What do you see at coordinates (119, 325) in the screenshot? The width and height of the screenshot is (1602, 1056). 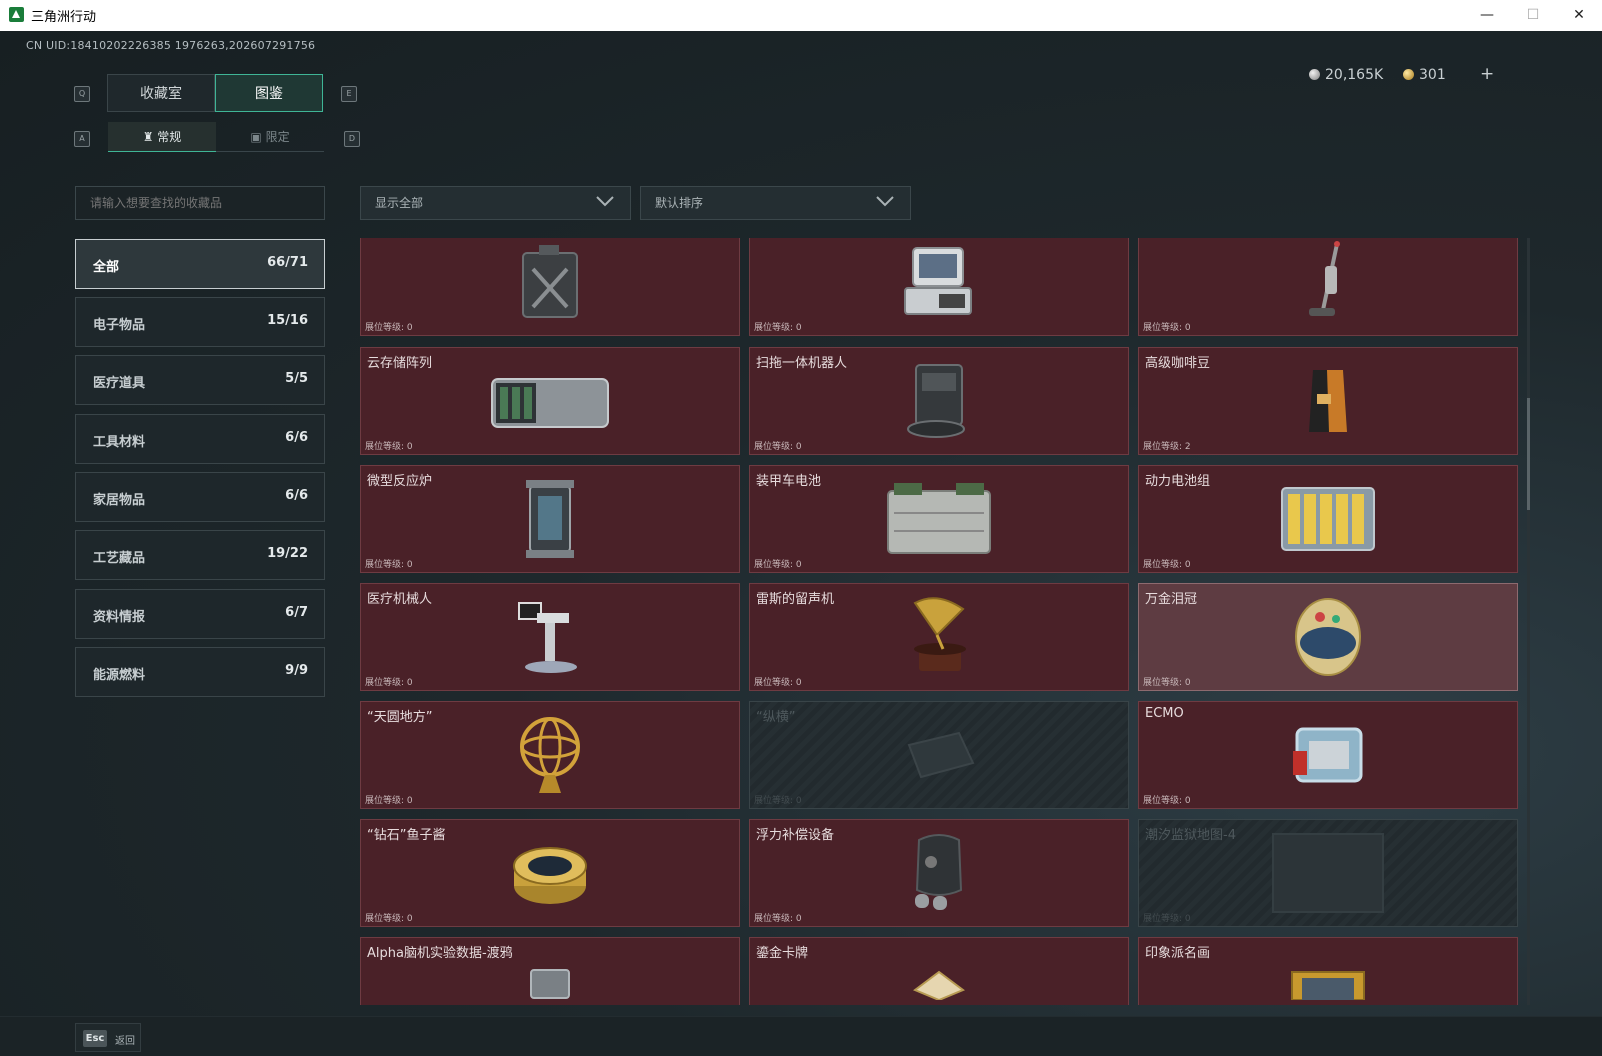 I see `category-name: 电子物品` at bounding box center [119, 325].